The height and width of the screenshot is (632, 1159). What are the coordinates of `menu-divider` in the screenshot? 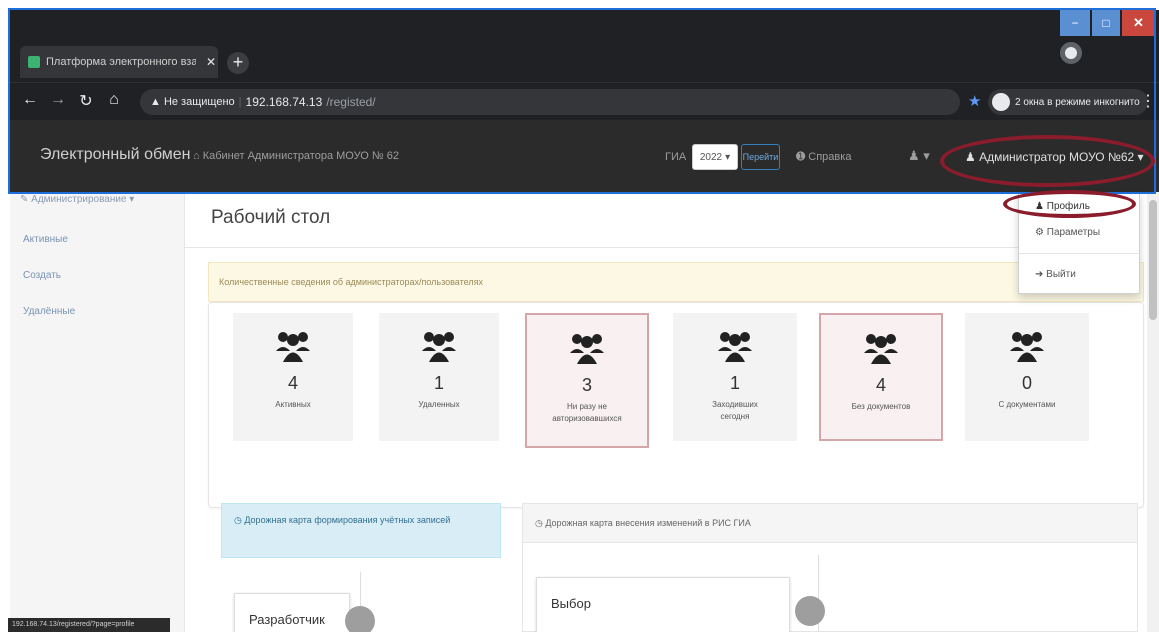 It's located at (1079, 253).